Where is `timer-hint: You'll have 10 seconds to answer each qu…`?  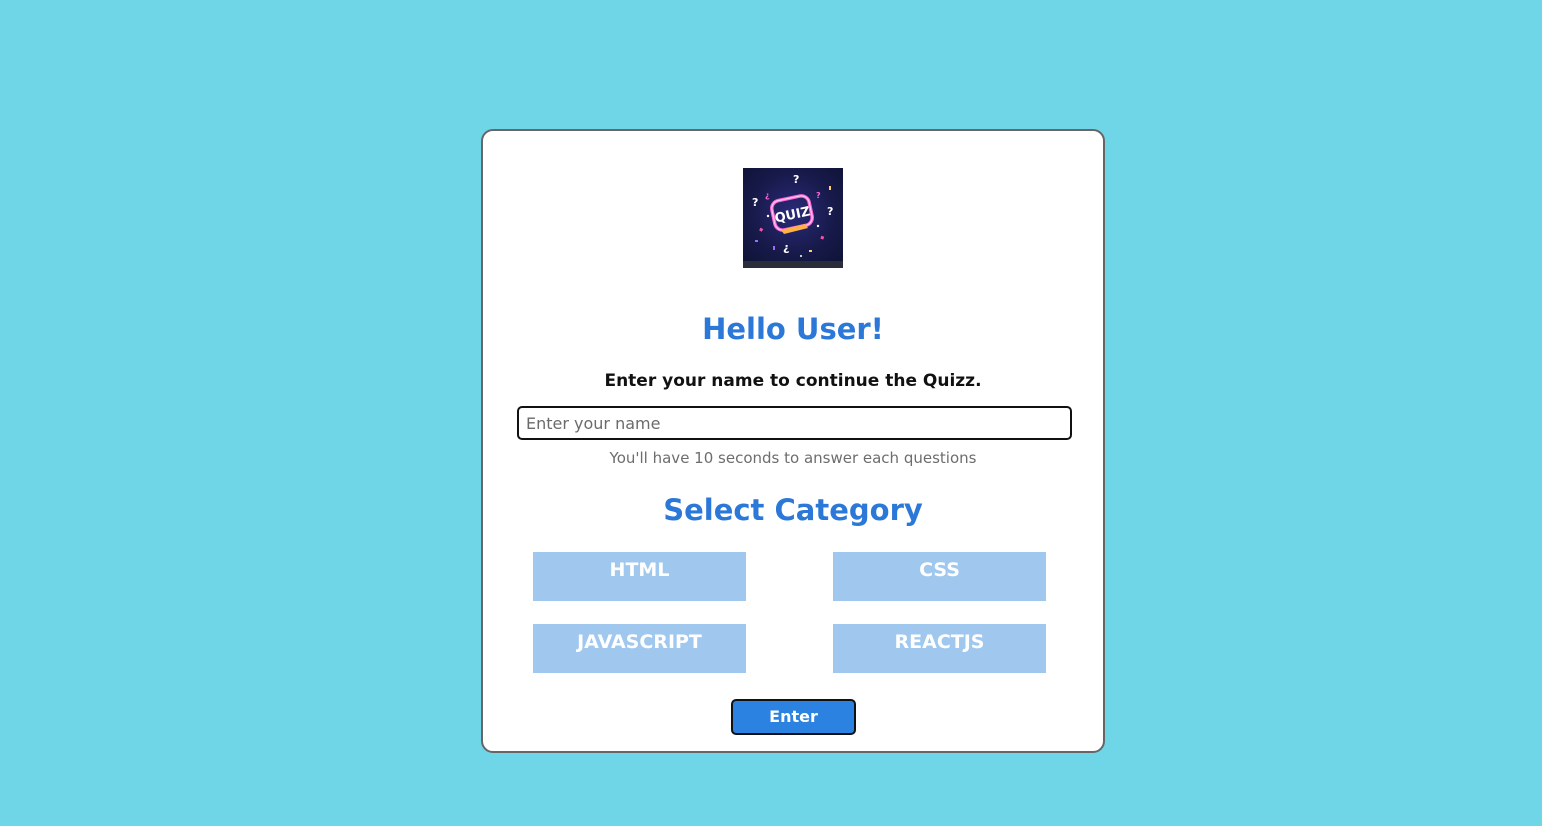 timer-hint: You'll have 10 seconds to answer each qu… is located at coordinates (793, 458).